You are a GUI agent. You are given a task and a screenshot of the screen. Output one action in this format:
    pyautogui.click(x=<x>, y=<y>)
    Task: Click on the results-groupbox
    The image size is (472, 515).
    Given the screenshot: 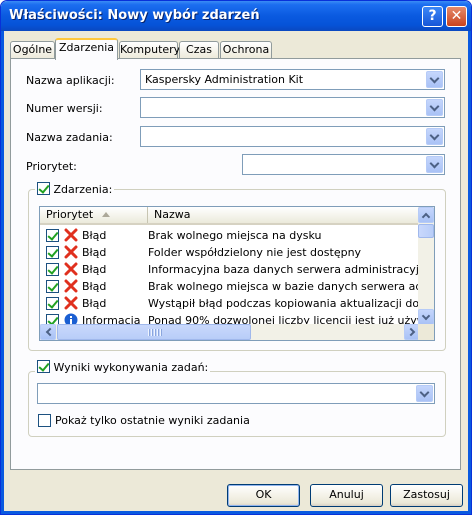 What is the action you would take?
    pyautogui.click(x=237, y=404)
    